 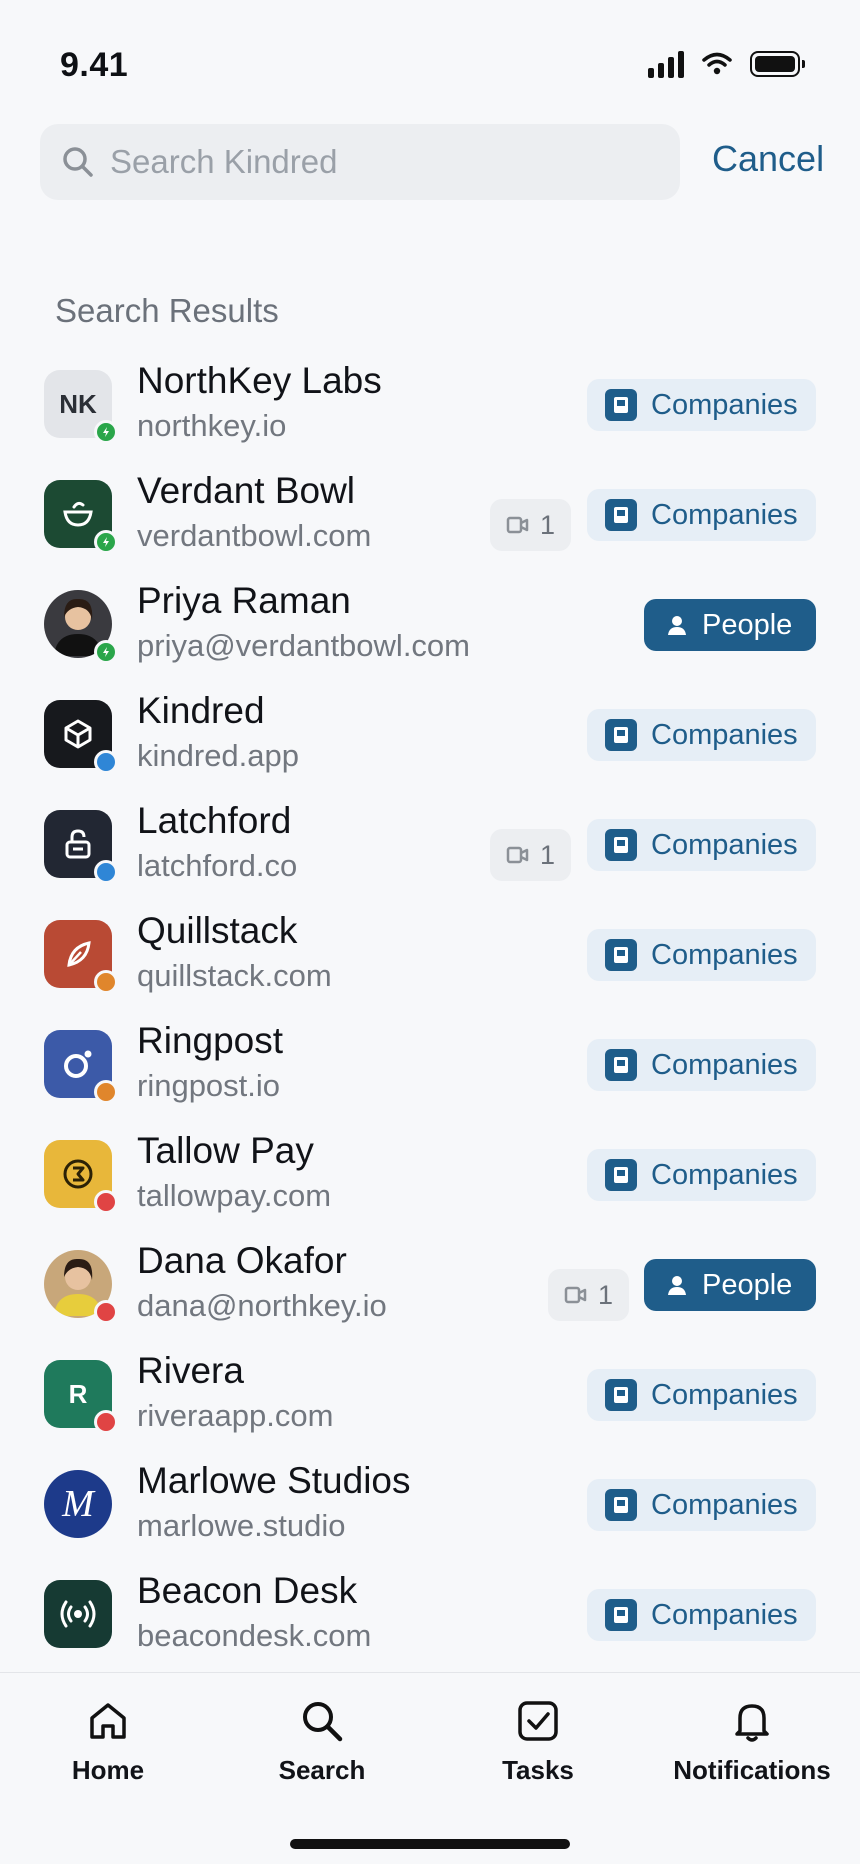 I want to click on result-subtitle: dana@northkey.io, so click(x=262, y=1305).